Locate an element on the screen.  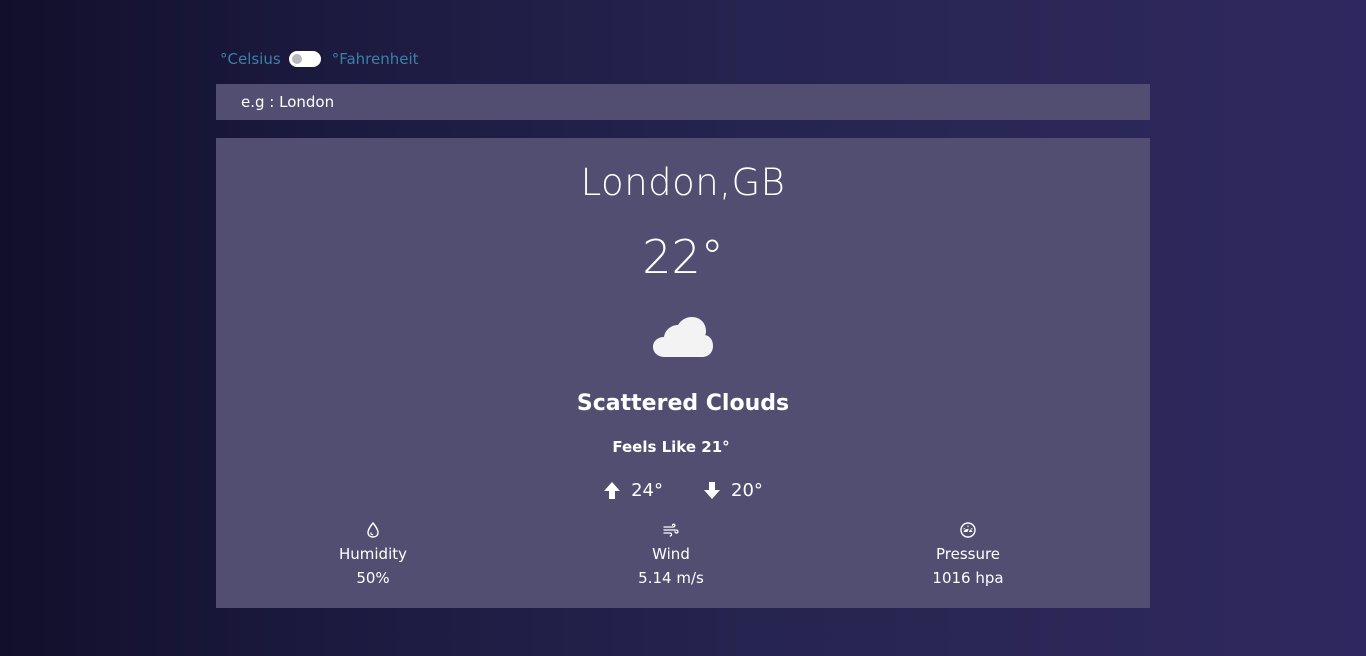
humidity-stat: Humidity 50% is located at coordinates (373, 554).